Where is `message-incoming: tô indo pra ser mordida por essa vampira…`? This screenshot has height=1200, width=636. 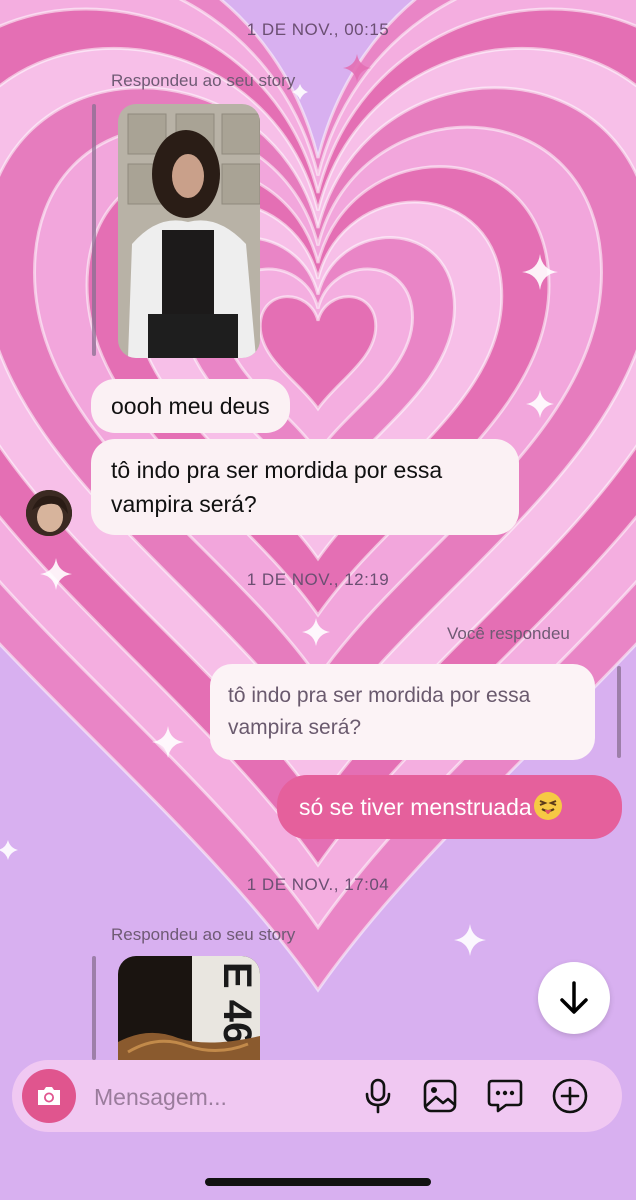
message-incoming: tô indo pra ser mordida por essa vampira… is located at coordinates (305, 487).